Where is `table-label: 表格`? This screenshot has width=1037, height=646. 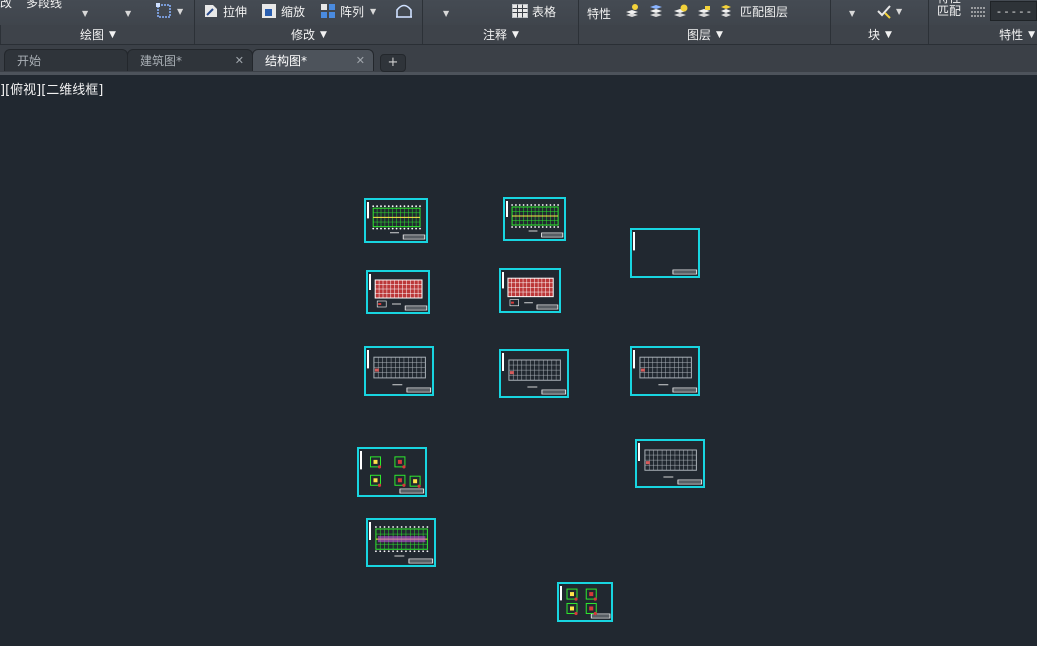
table-label: 表格 is located at coordinates (544, 11).